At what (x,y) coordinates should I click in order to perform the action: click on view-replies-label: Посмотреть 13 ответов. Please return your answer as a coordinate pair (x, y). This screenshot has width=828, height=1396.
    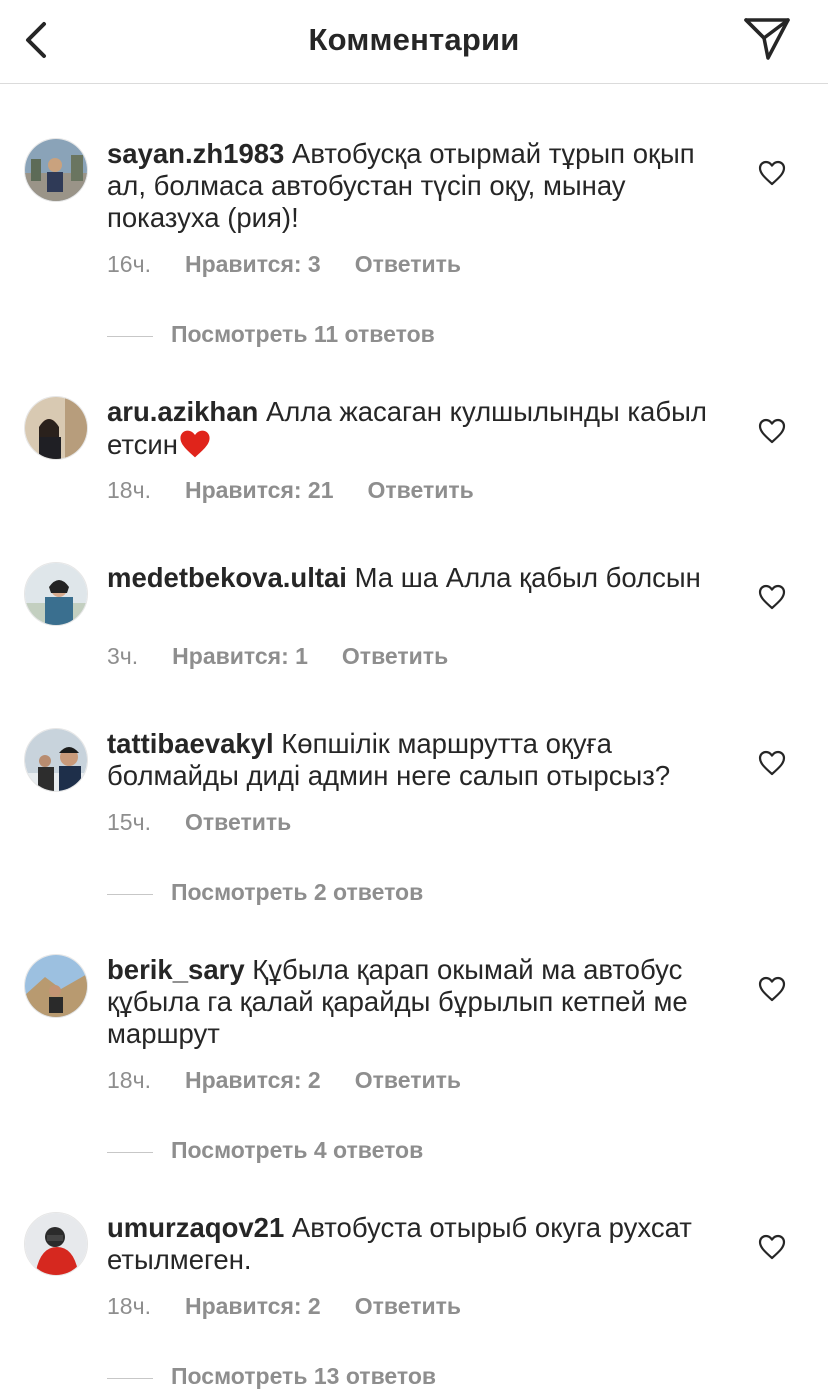
    Looking at the image, I should click on (304, 1376).